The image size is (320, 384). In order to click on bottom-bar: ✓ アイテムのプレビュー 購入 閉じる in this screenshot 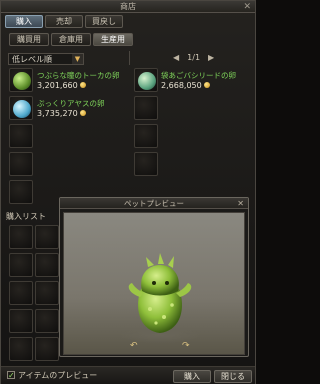, I will do `click(128, 375)`.